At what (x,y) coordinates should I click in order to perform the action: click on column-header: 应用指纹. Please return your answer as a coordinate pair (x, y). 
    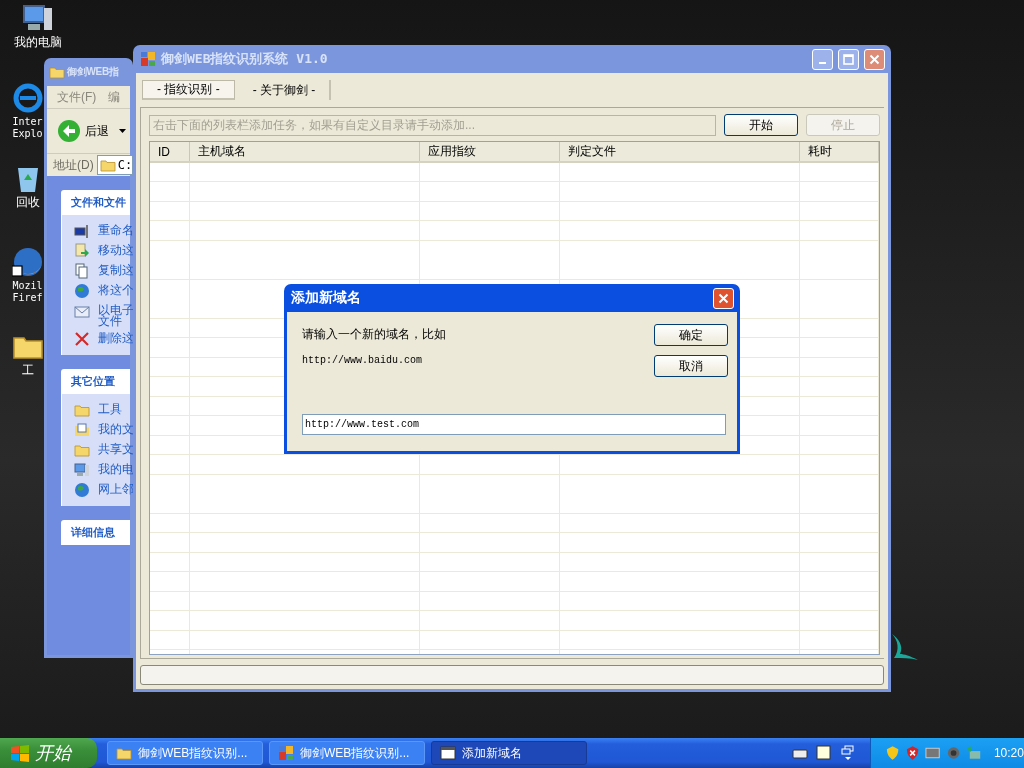
    Looking at the image, I should click on (490, 151).